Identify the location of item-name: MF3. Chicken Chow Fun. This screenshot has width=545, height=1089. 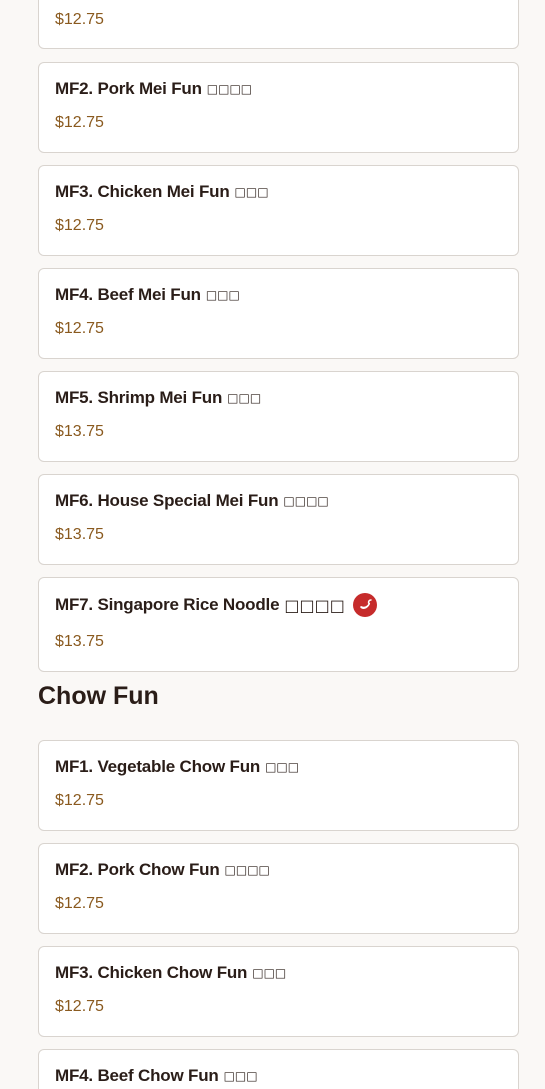
(151, 972).